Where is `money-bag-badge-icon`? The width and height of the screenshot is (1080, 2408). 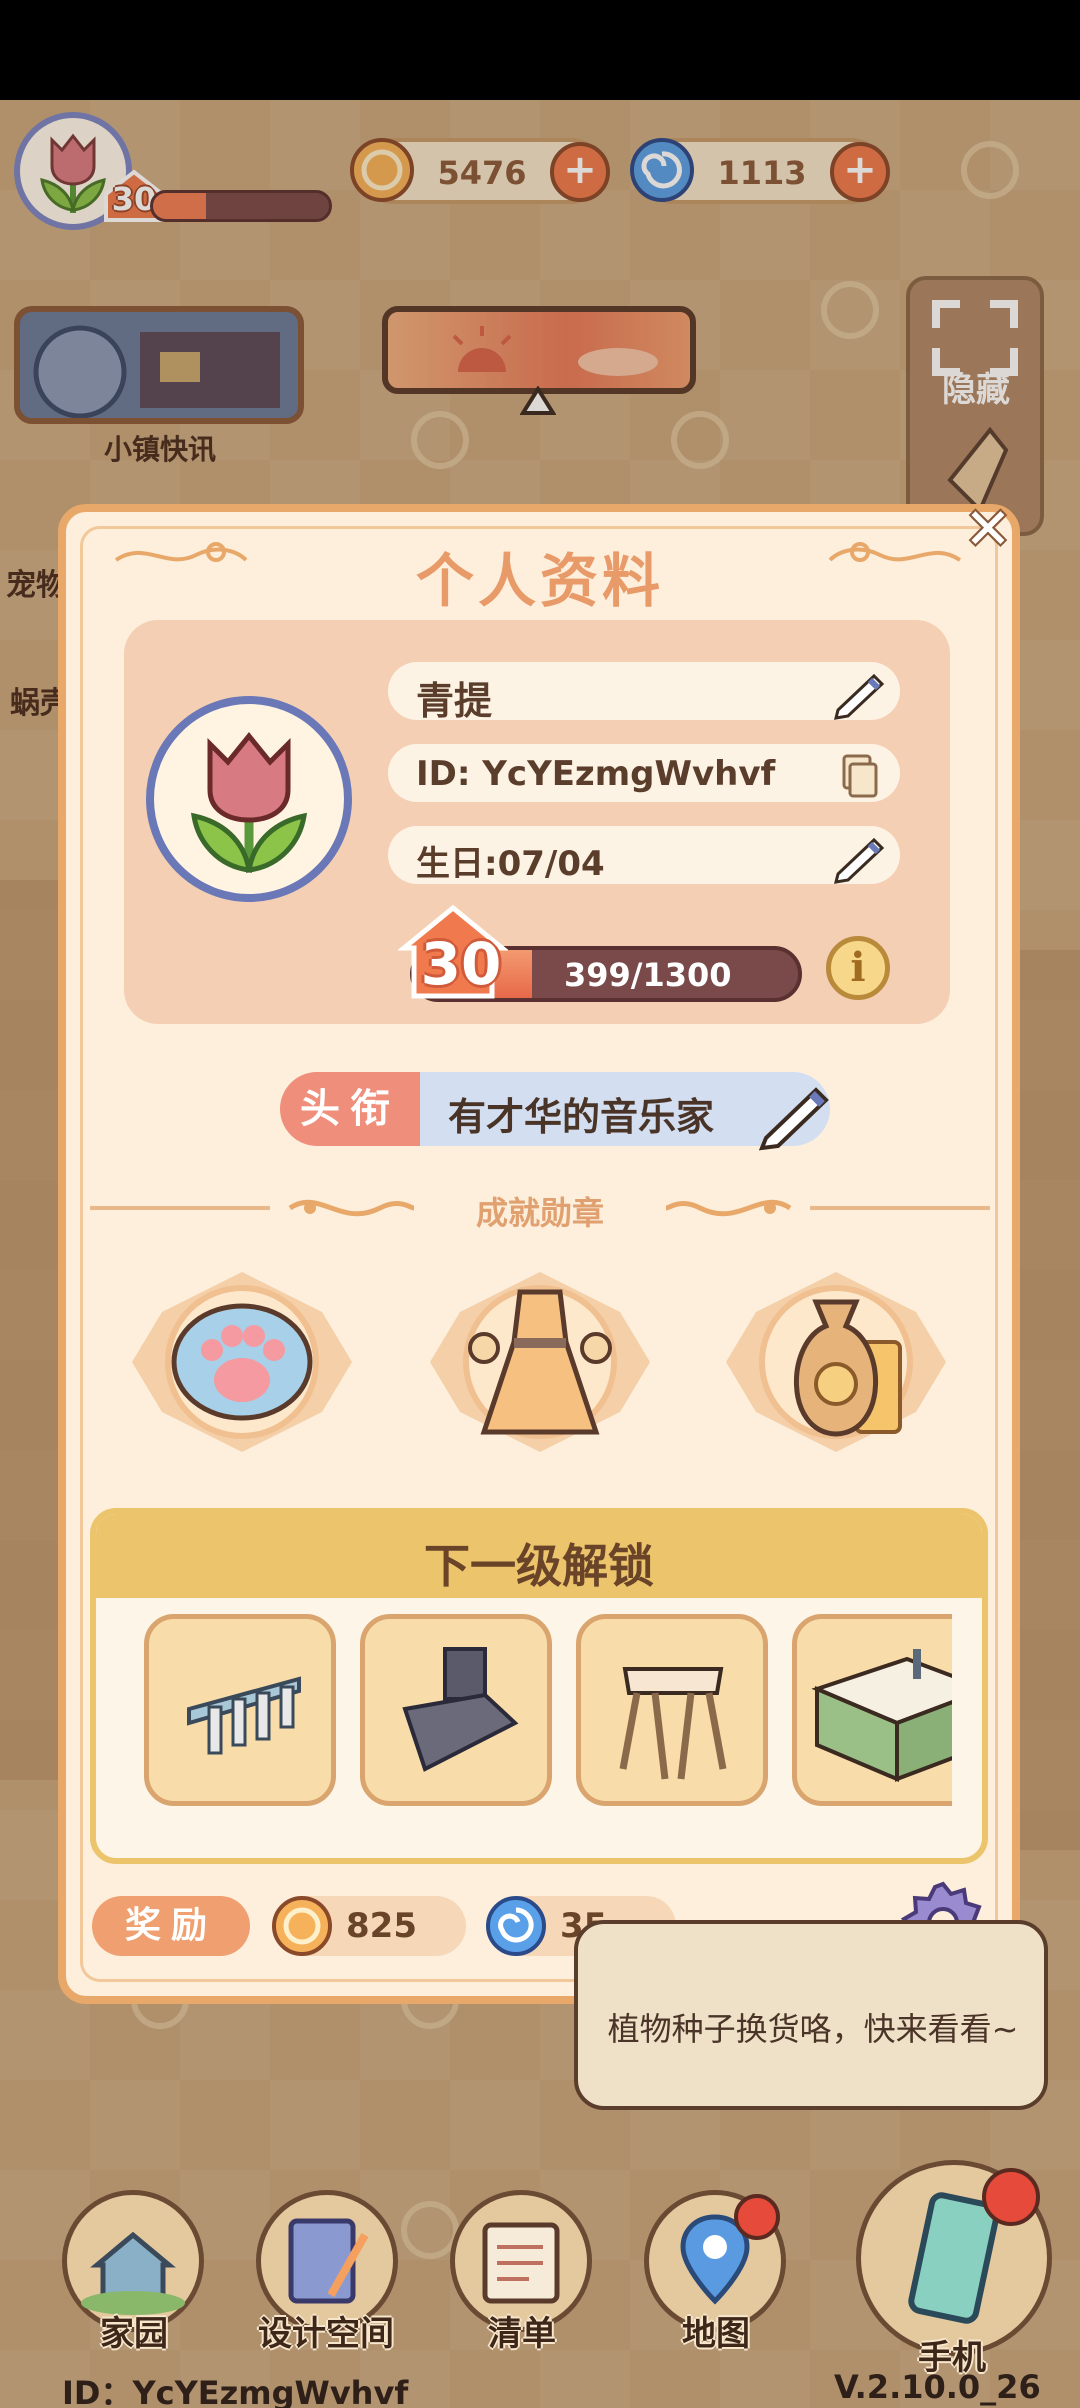
money-bag-badge-icon is located at coordinates (836, 1362).